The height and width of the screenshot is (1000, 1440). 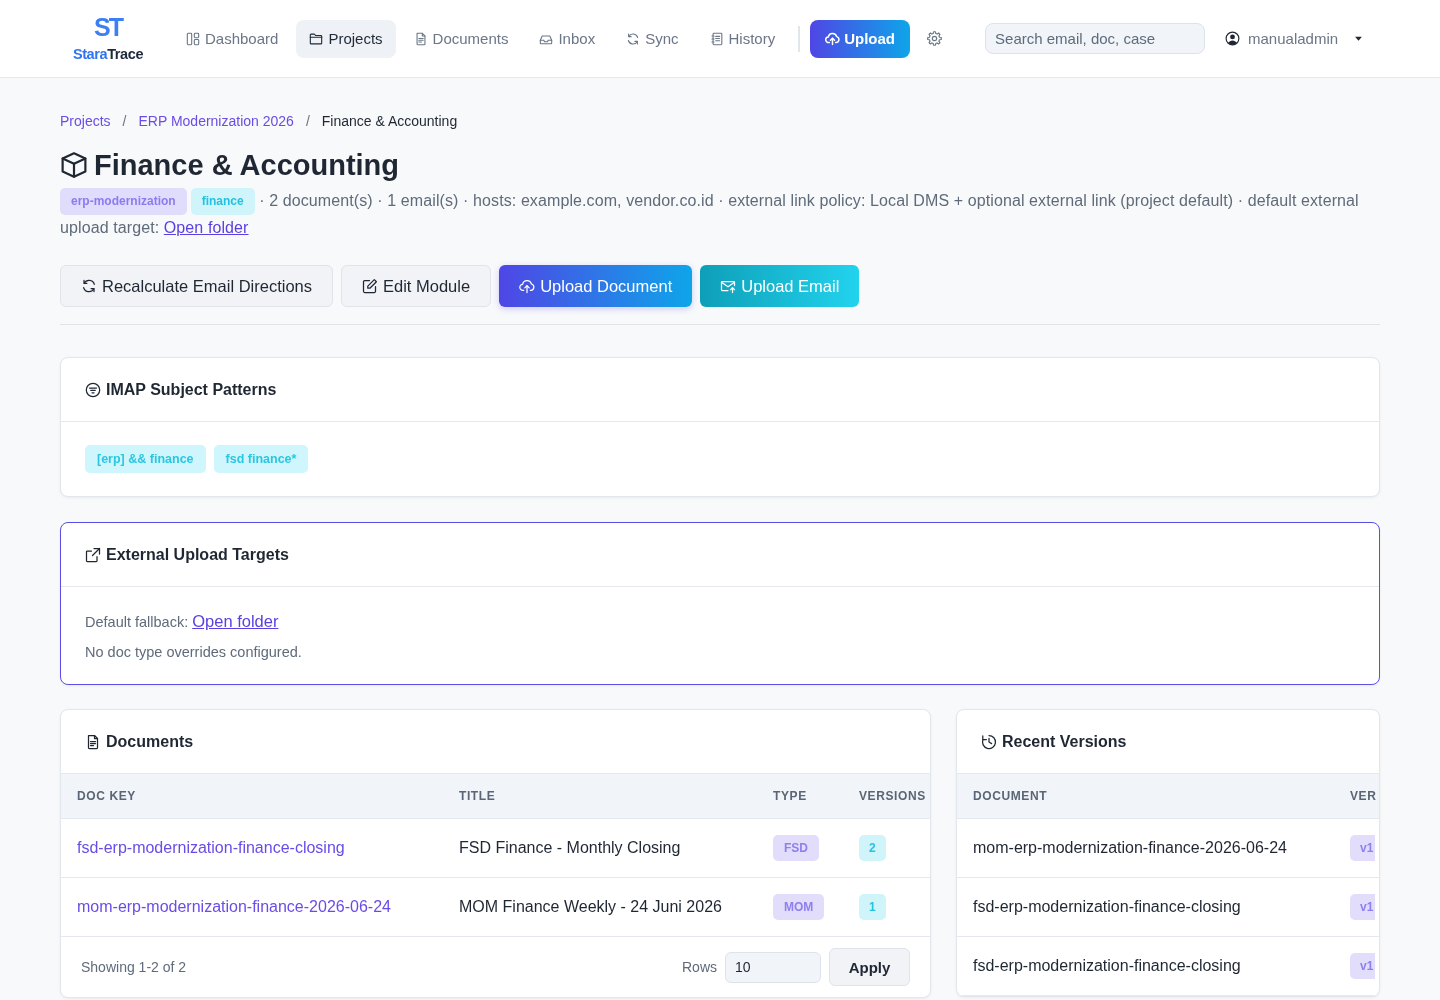 I want to click on action-button: Edit Module, so click(x=416, y=286).